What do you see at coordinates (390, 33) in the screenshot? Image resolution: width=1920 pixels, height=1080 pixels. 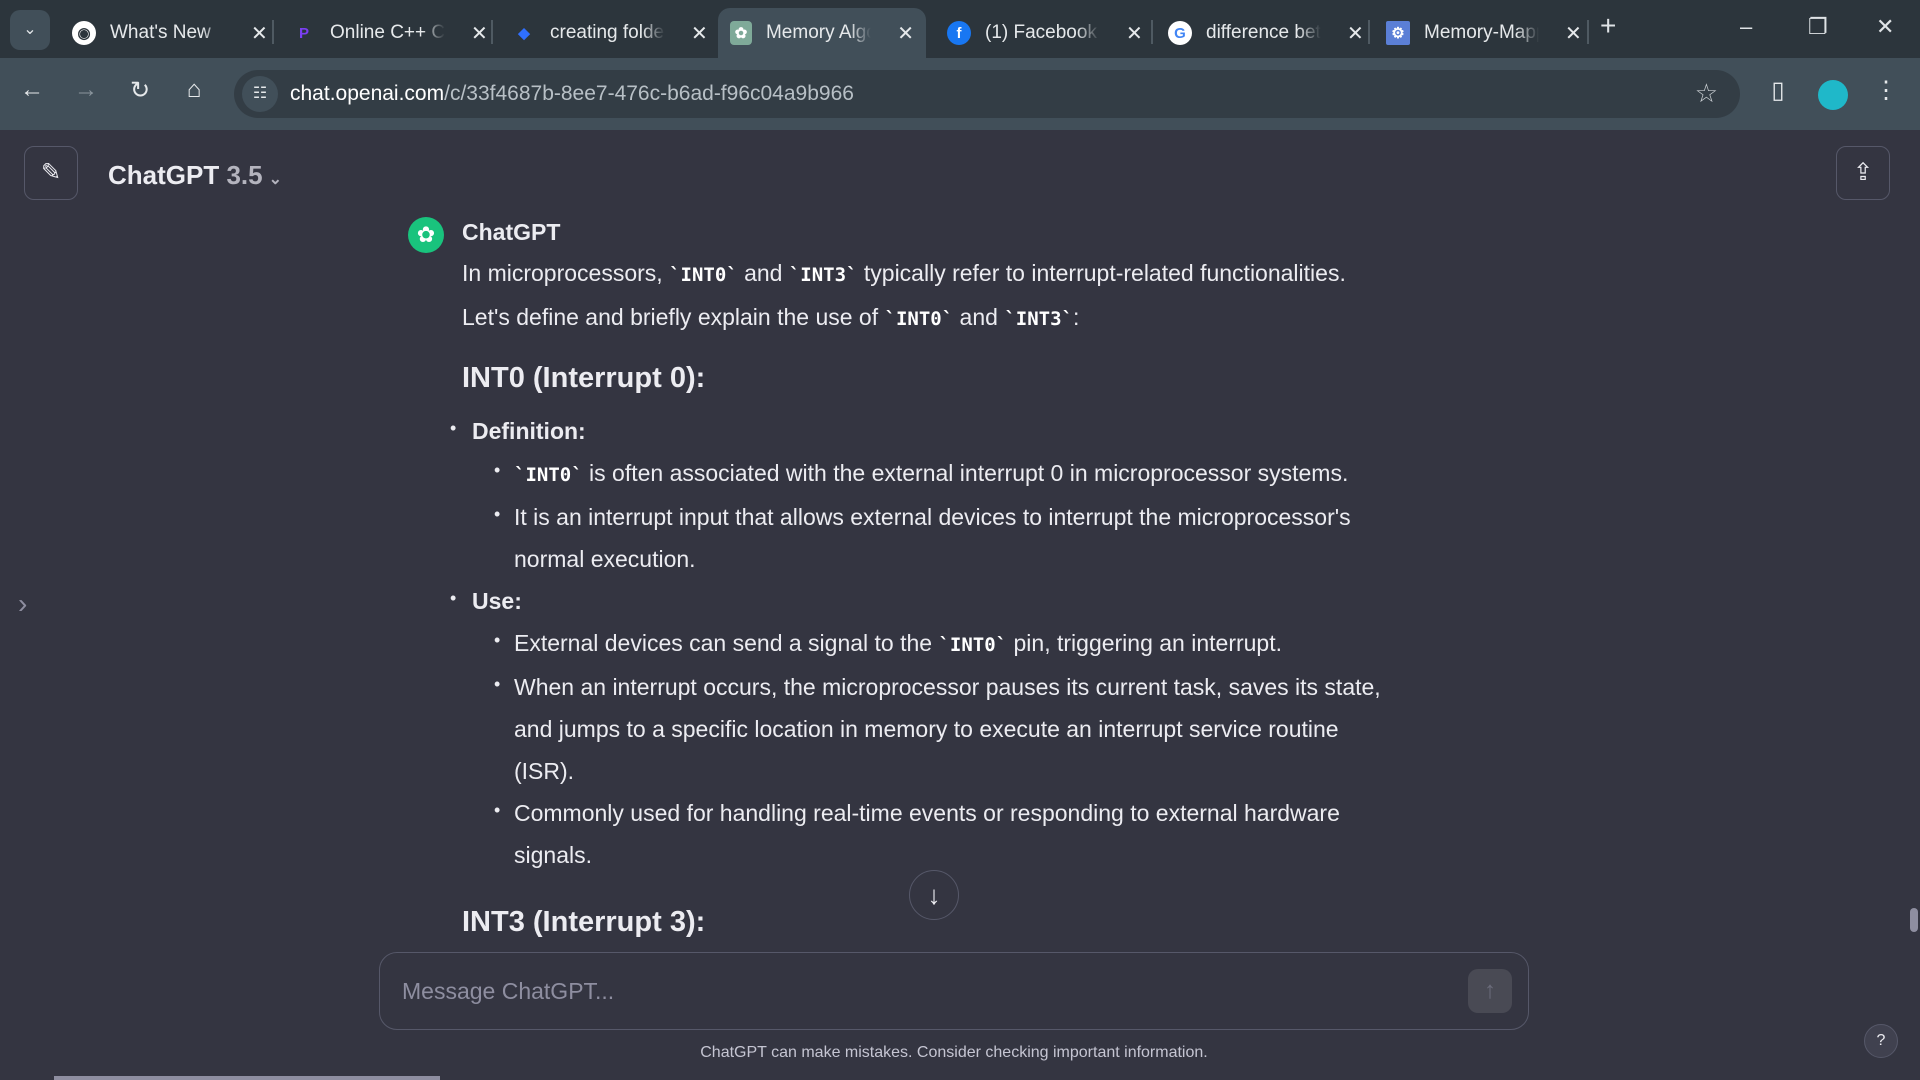 I see `tab-online-cpp: POnline C++ Compiler✕` at bounding box center [390, 33].